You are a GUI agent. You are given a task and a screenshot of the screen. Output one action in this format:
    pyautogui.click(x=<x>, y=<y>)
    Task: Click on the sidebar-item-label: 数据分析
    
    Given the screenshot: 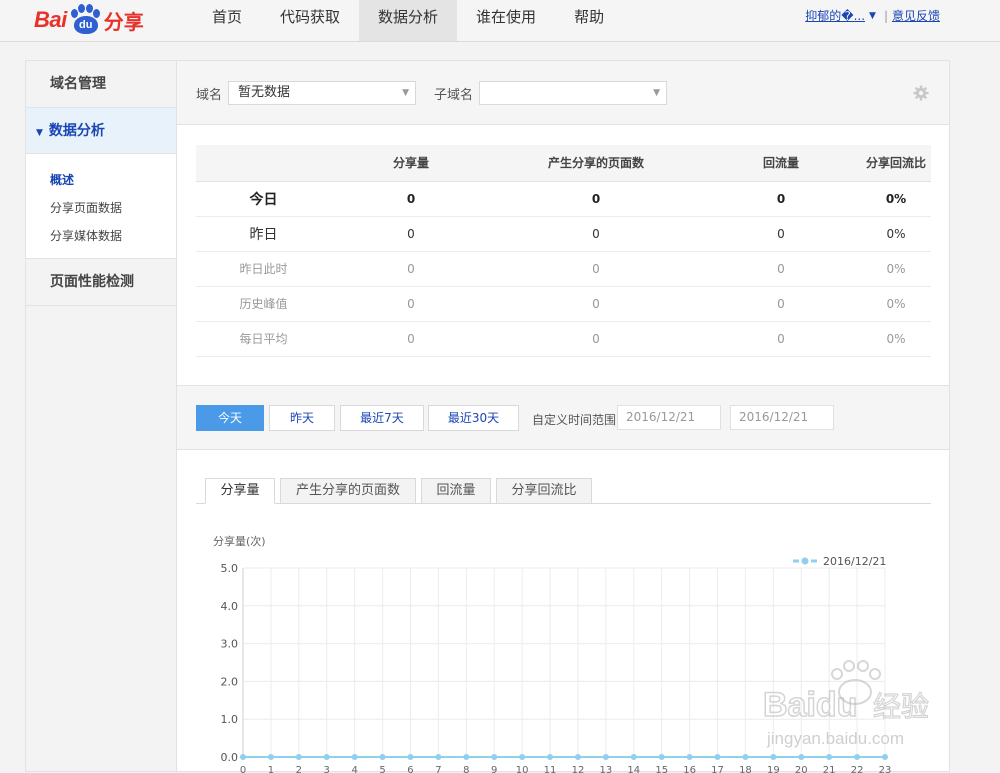 What is the action you would take?
    pyautogui.click(x=76, y=131)
    